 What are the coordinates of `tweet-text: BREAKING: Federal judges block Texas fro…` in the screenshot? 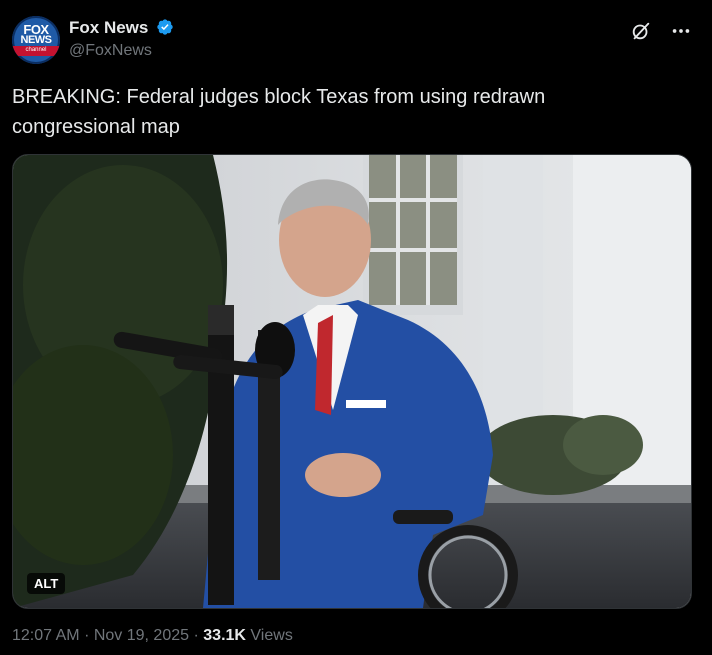 It's located at (279, 112).